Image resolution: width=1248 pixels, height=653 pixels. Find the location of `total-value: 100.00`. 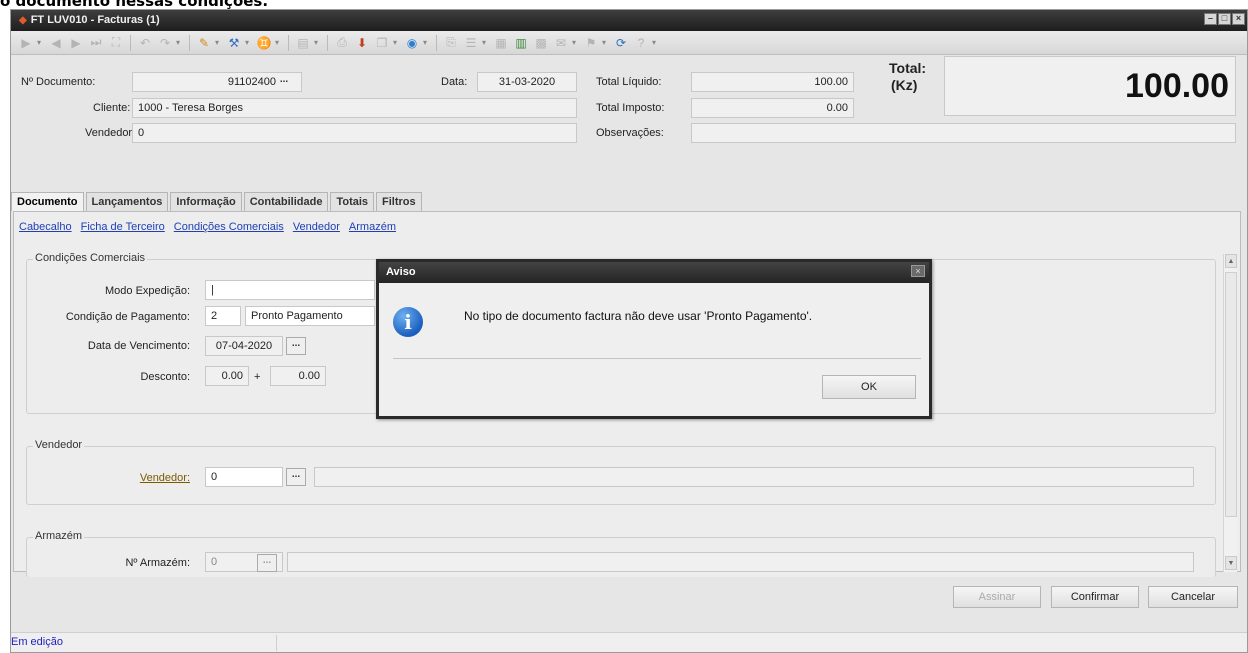

total-value: 100.00 is located at coordinates (1090, 86).